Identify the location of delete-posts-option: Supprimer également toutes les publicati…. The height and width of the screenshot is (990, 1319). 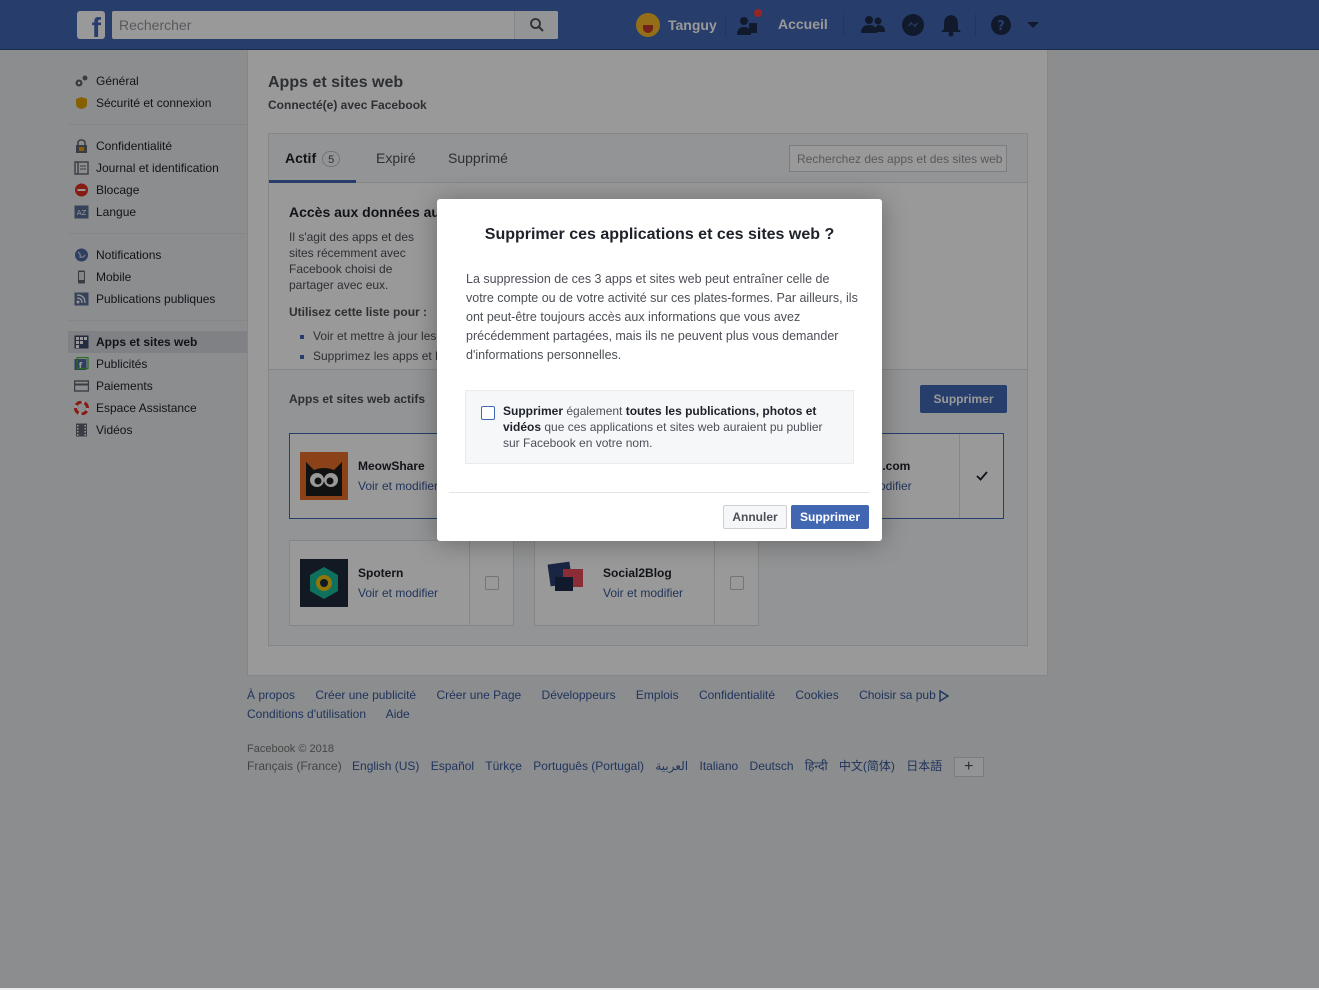
(659, 427).